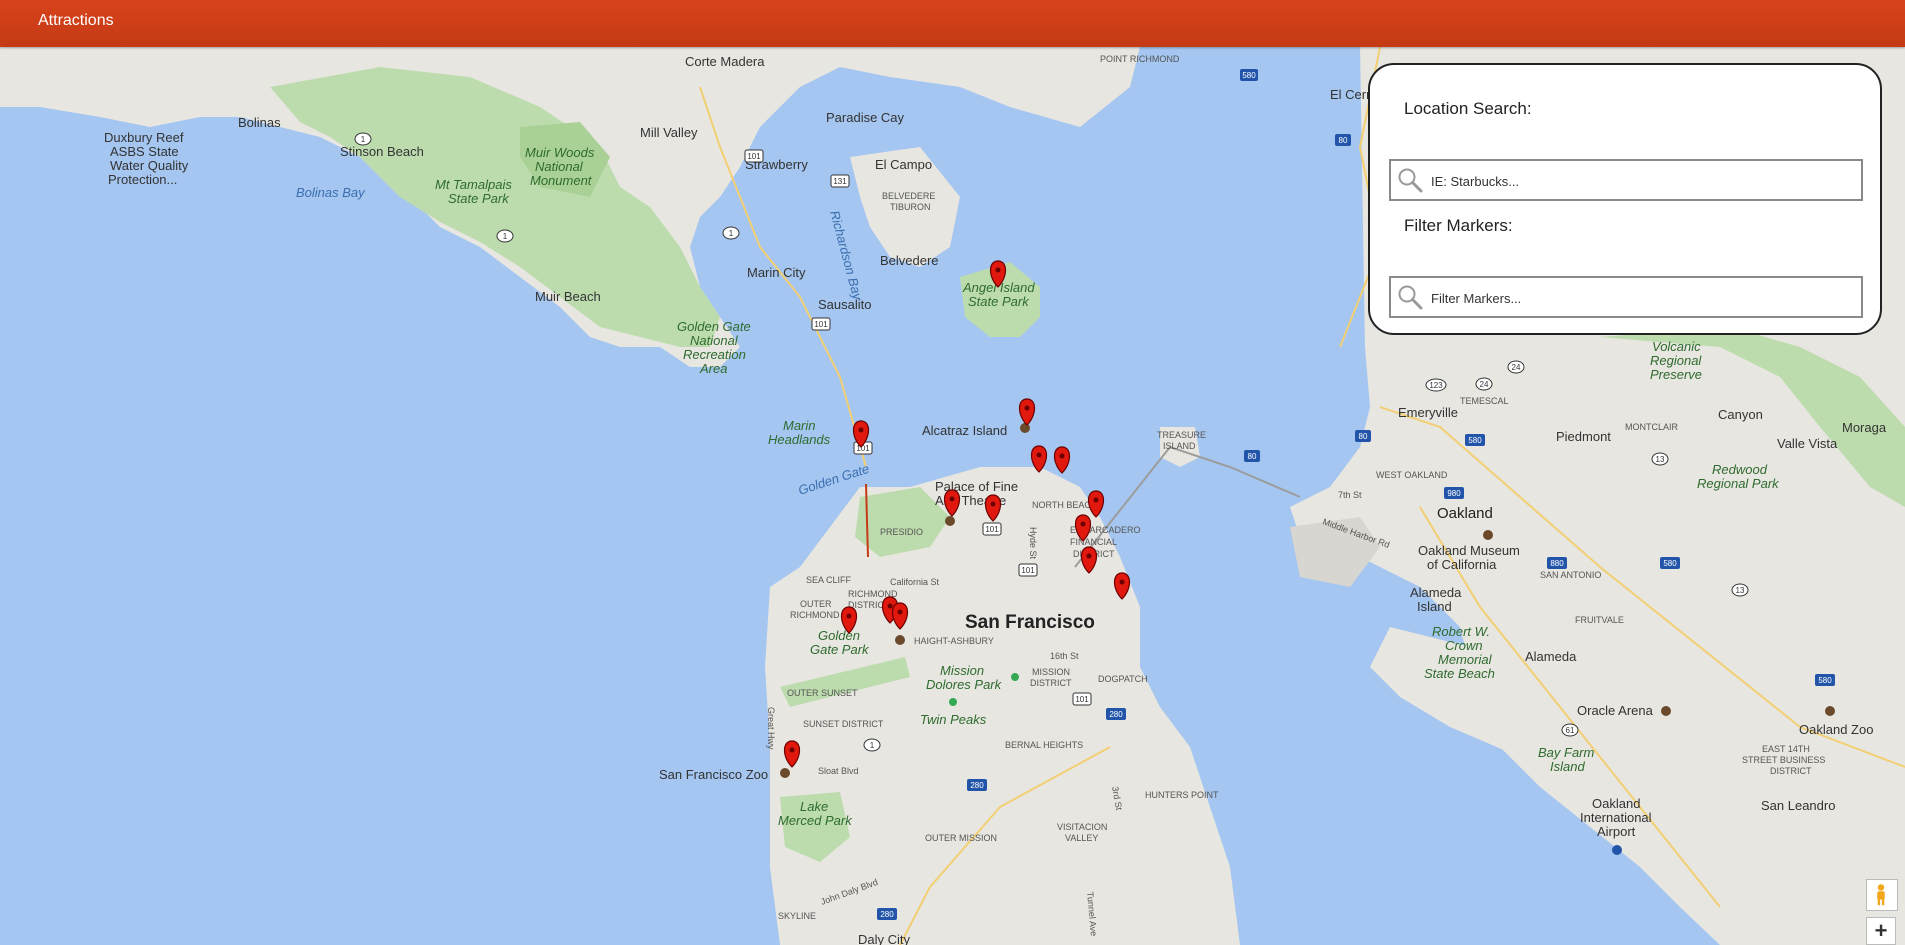  Describe the element at coordinates (1465, 659) in the screenshot. I see `label-crown-3: Memorial` at that location.